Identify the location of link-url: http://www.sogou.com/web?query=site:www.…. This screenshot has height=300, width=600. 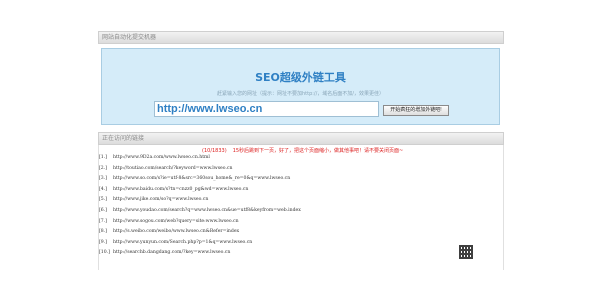
(176, 221).